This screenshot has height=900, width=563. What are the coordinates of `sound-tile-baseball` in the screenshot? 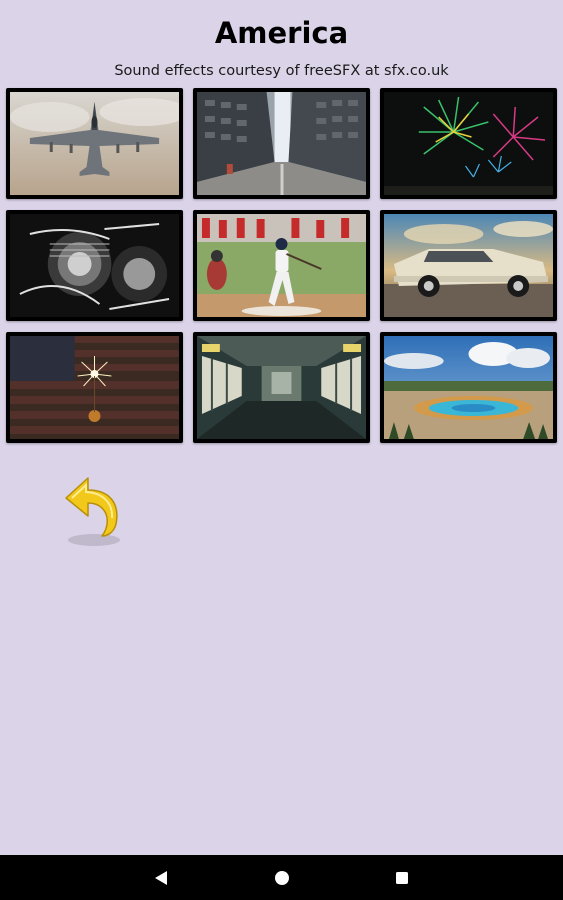 It's located at (281, 265).